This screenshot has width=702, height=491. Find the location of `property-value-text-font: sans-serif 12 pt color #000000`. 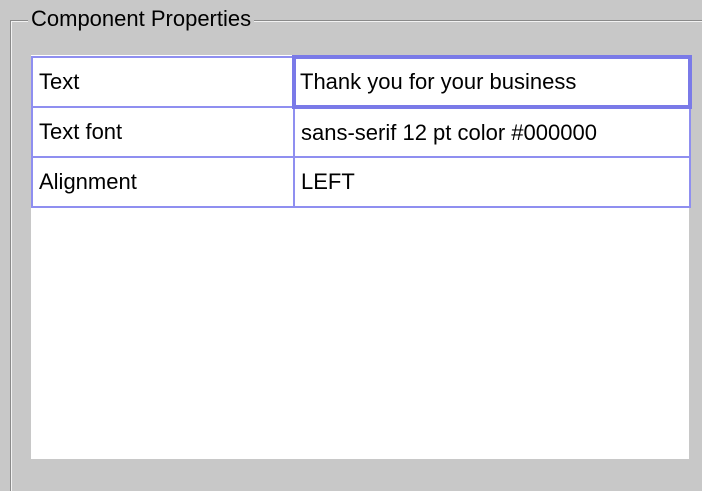

property-value-text-font: sans-serif 12 pt color #000000 is located at coordinates (492, 132).